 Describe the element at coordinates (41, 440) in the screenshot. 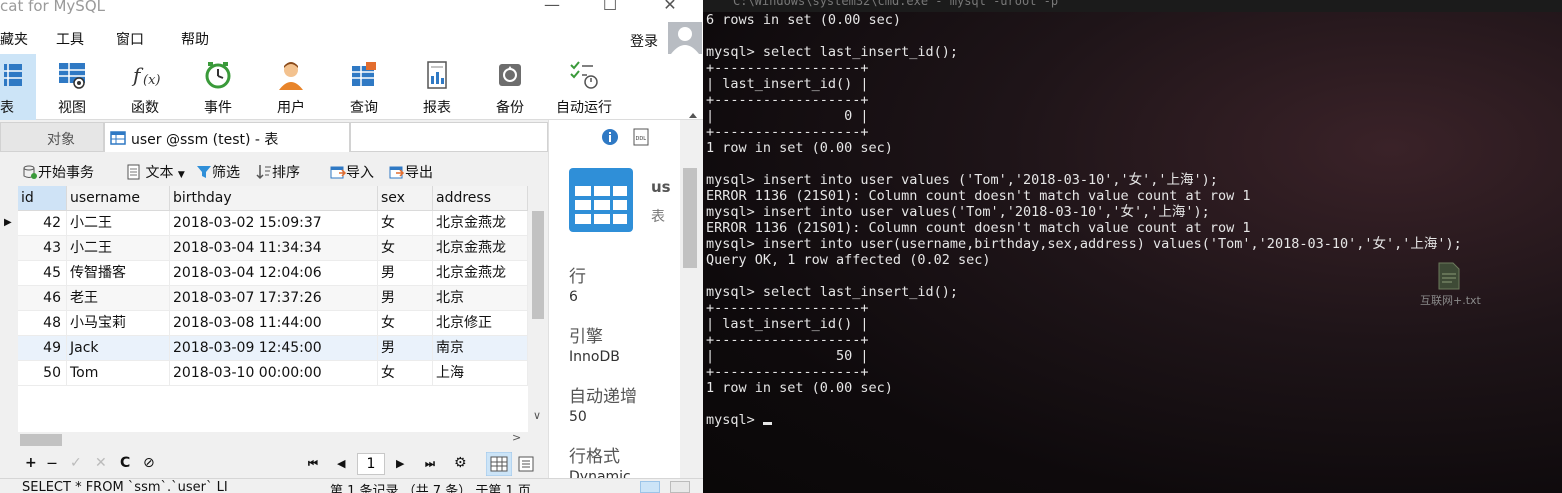

I see `grid-horizontal-scroll-thumb` at that location.